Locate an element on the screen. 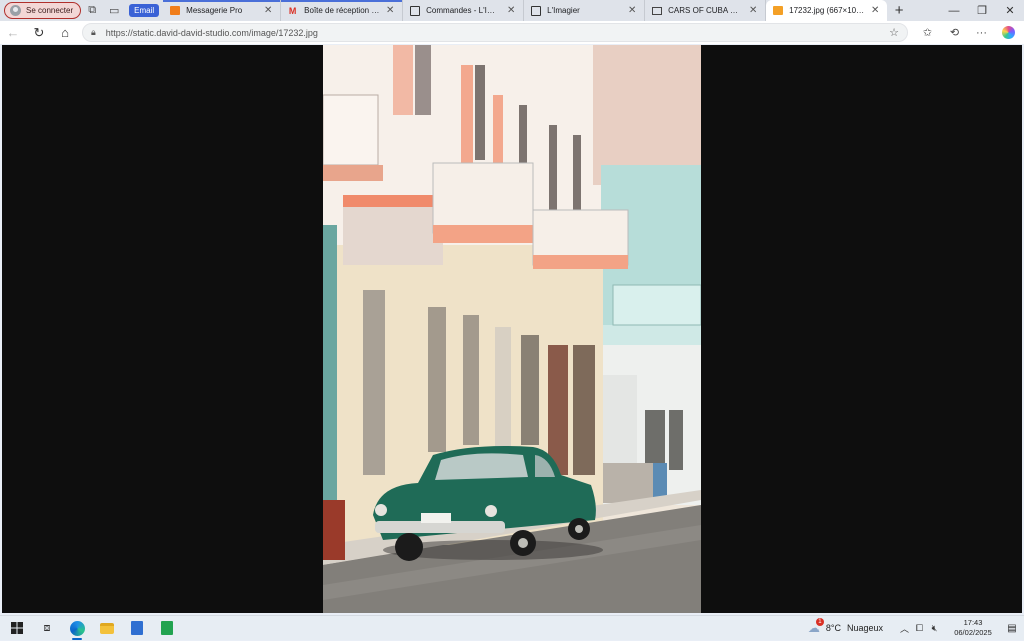 The height and width of the screenshot is (641, 1024). home-button: ⌂ is located at coordinates (65, 32).